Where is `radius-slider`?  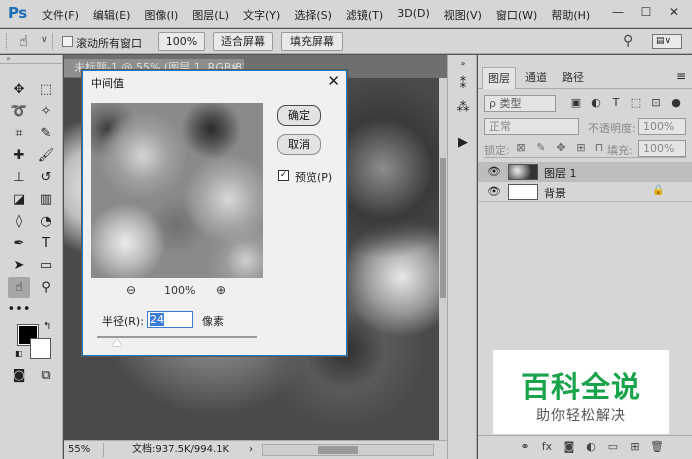 radius-slider is located at coordinates (177, 337).